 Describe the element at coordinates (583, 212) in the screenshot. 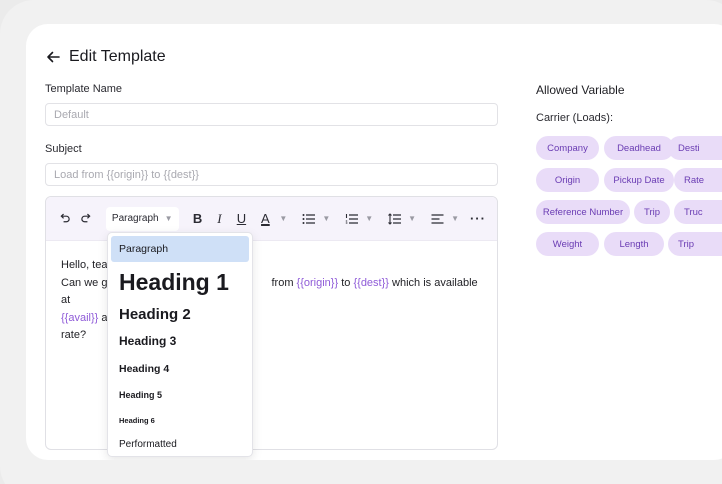

I see `variable-chip-reference-number: Reference Number` at that location.